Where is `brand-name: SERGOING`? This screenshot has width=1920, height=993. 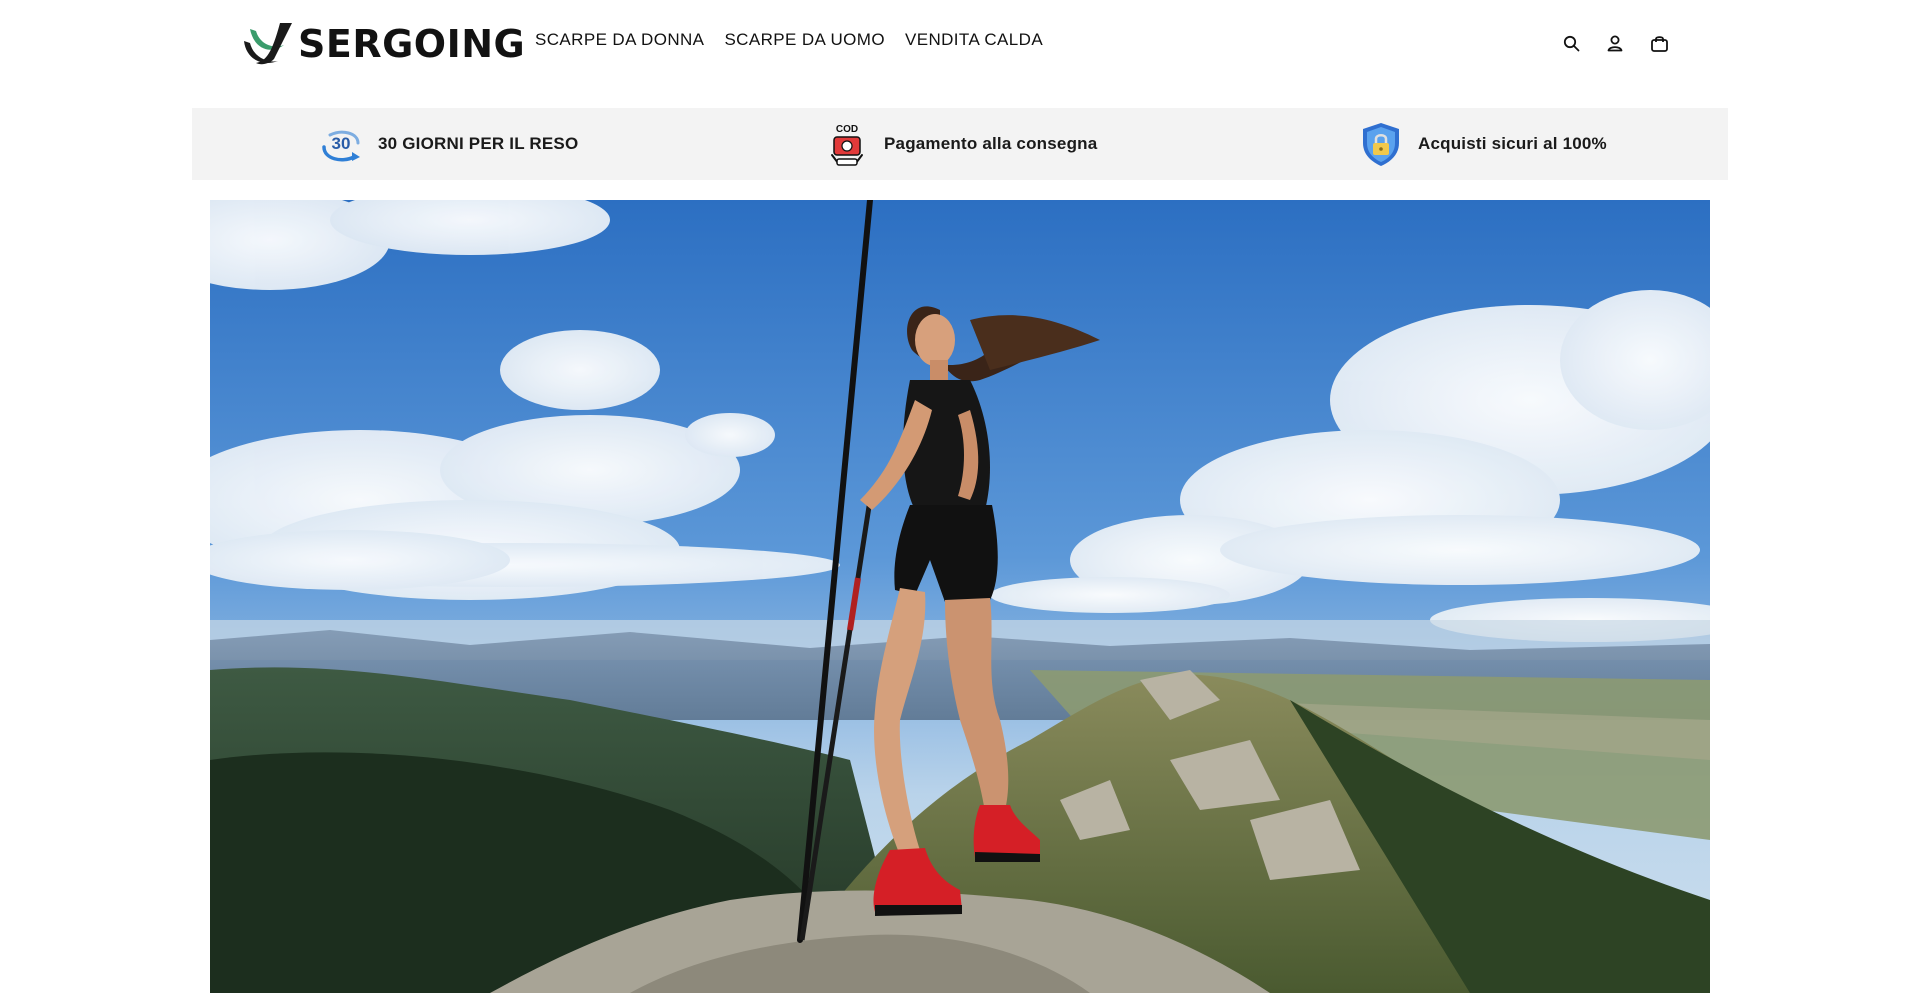 brand-name: SERGOING is located at coordinates (412, 44).